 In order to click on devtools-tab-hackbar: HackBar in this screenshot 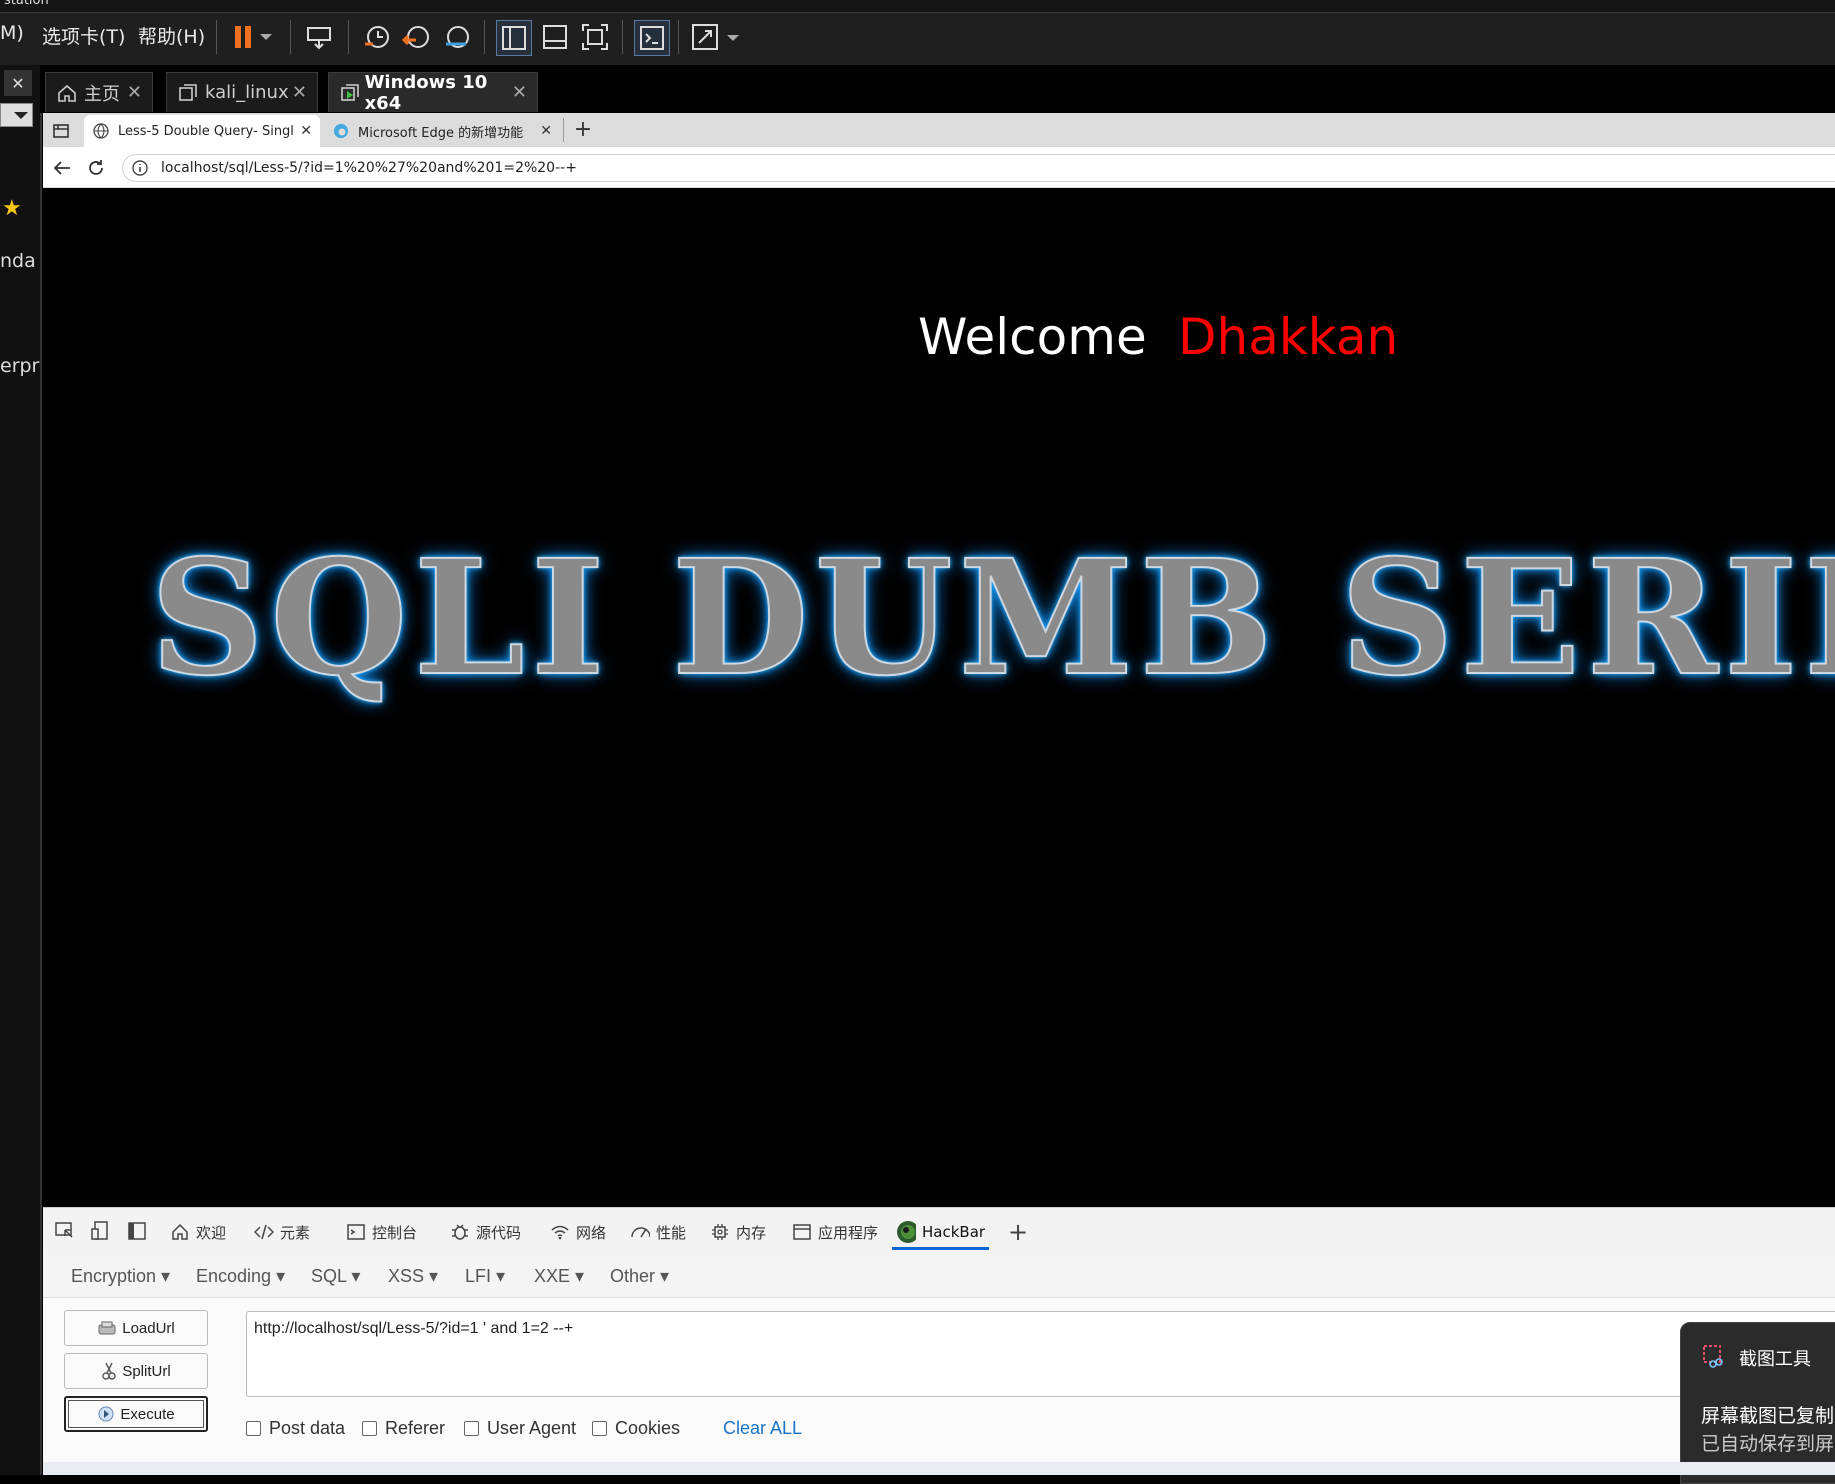, I will do `click(941, 1233)`.